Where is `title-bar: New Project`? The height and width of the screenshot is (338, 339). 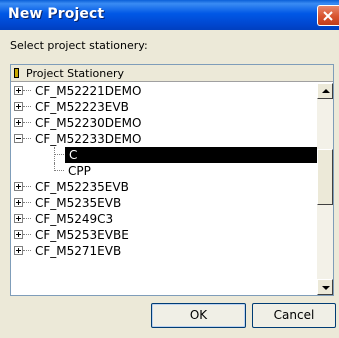
title-bar: New Project is located at coordinates (169, 15).